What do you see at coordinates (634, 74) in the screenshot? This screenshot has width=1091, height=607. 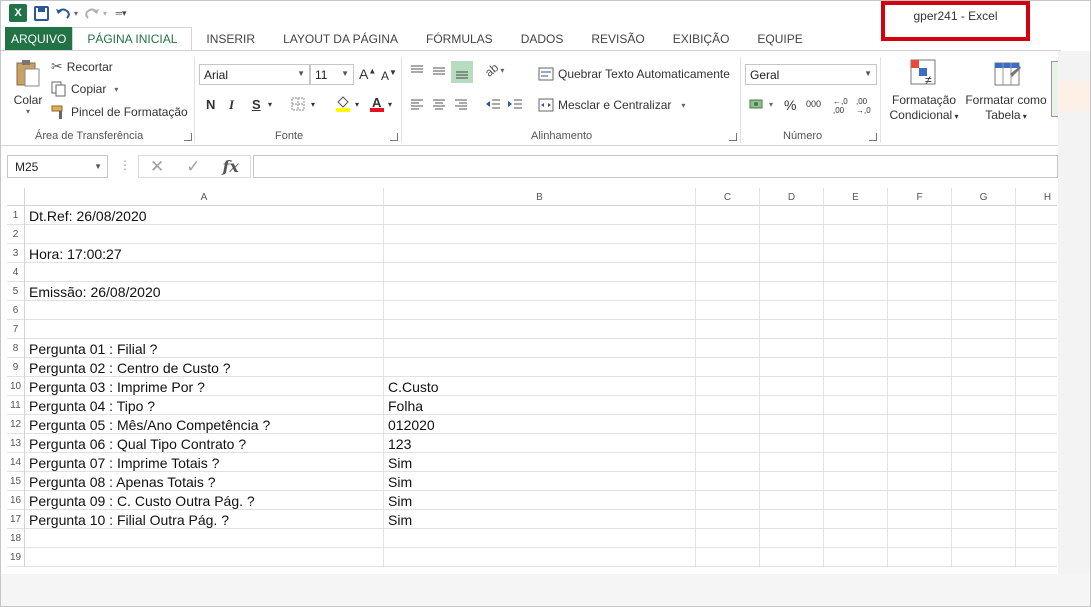 I see `wrap-text-button: Quebrar Texto Automaticamente` at bounding box center [634, 74].